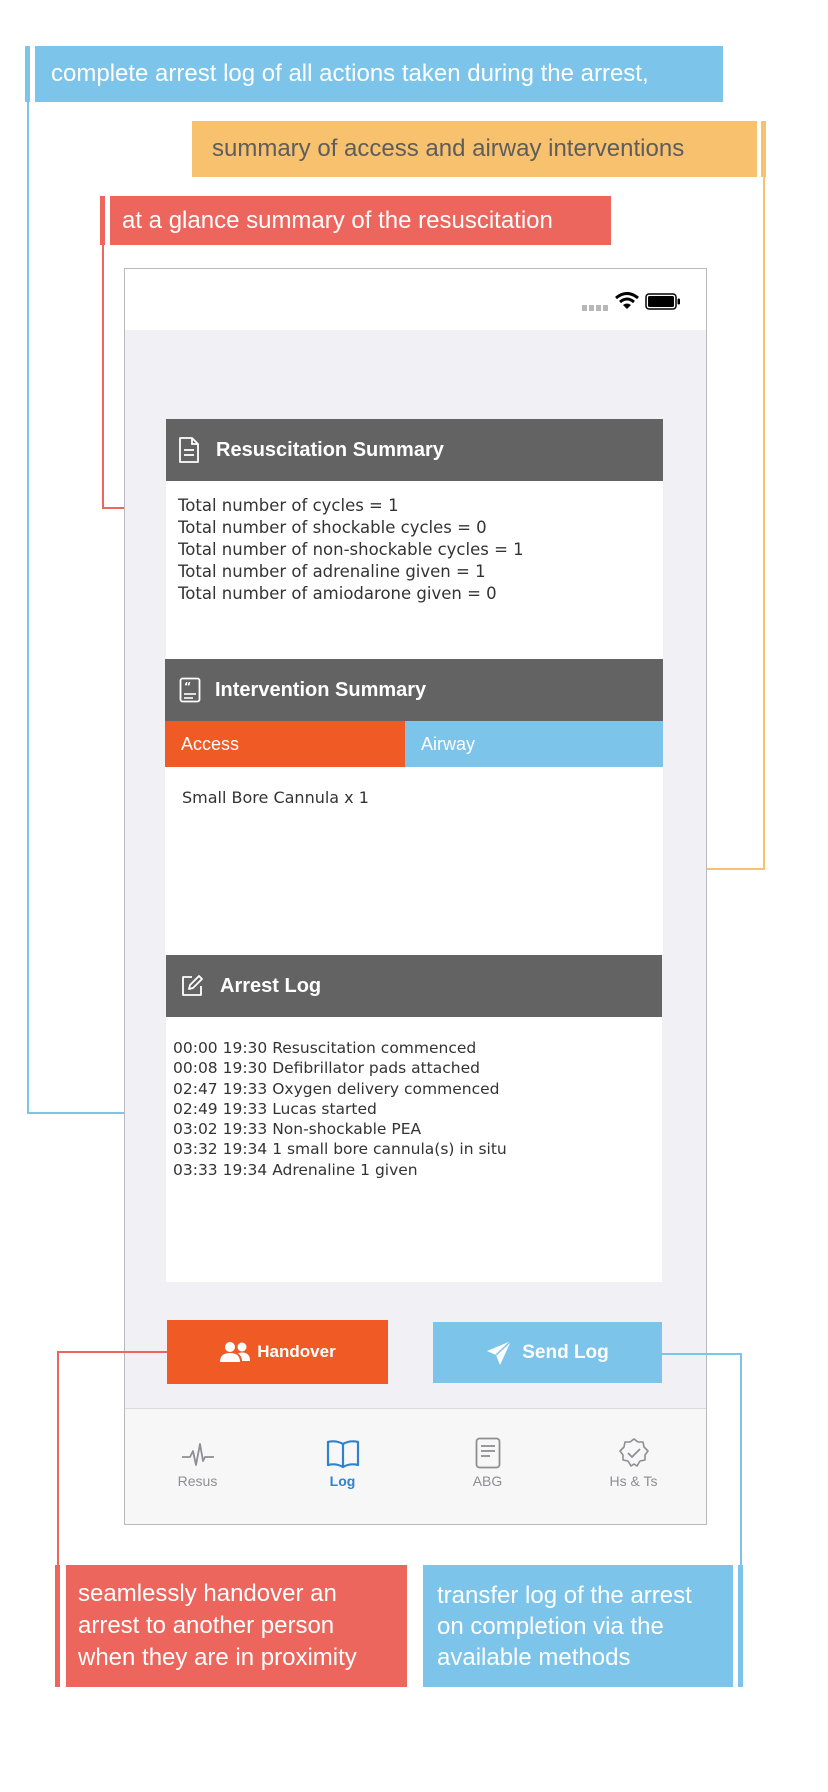  What do you see at coordinates (275, 1108) in the screenshot?
I see `log-entry: 02:49 19:33 Lucas started` at bounding box center [275, 1108].